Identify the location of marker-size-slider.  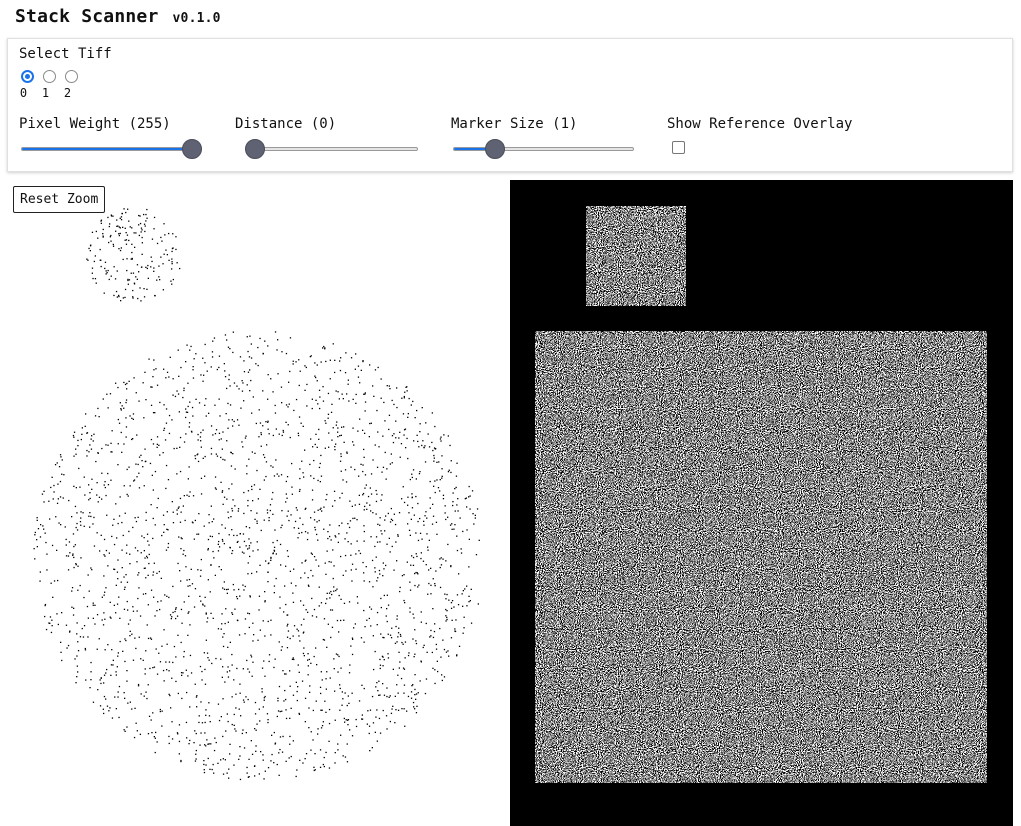
(543, 149).